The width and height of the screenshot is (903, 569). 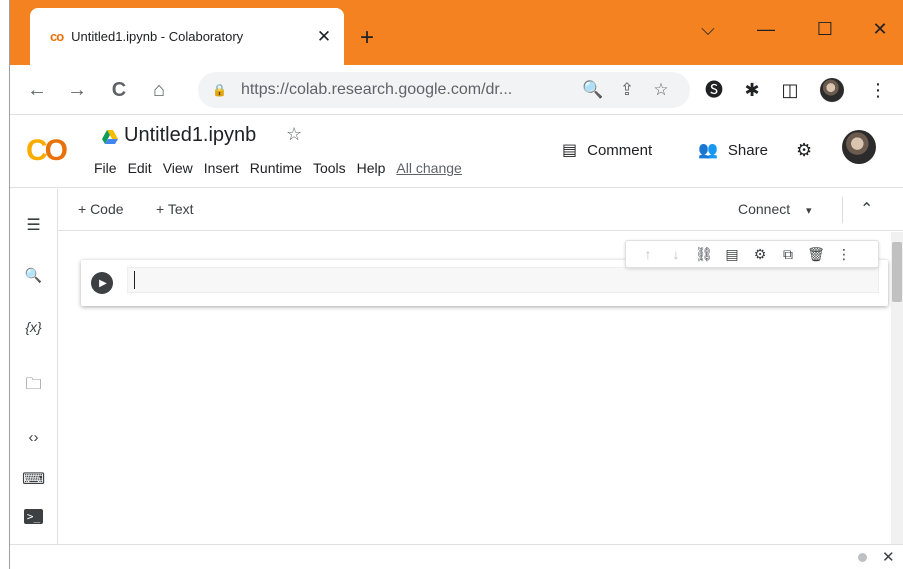 What do you see at coordinates (77, 90) in the screenshot?
I see `forward-icon: →` at bounding box center [77, 90].